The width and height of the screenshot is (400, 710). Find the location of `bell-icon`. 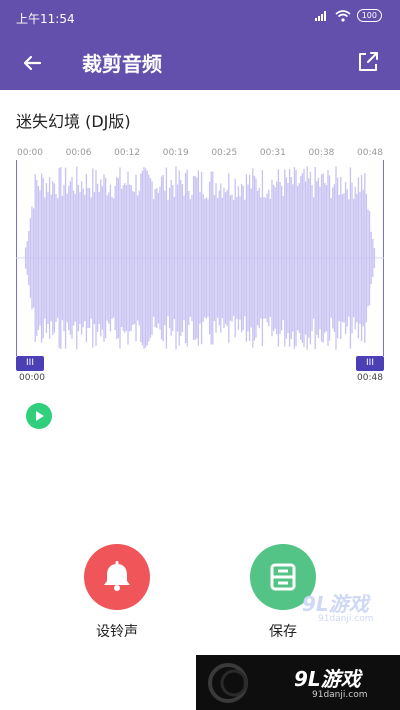

bell-icon is located at coordinates (117, 576).